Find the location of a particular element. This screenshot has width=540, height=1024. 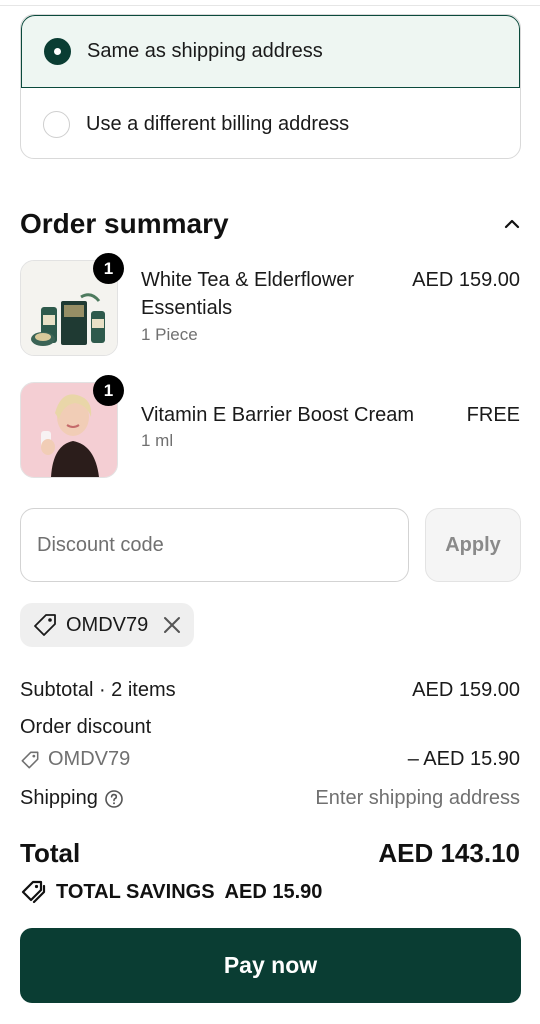

applied-code-text: OMDV79 is located at coordinates (107, 624).